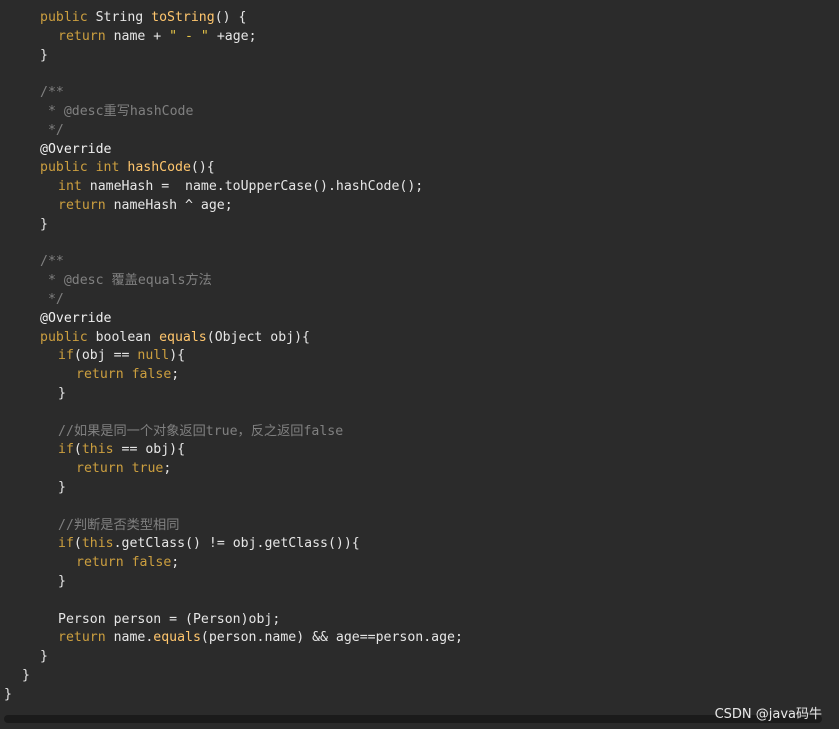  Describe the element at coordinates (149, 450) in the screenshot. I see `code-token: == obj){` at that location.